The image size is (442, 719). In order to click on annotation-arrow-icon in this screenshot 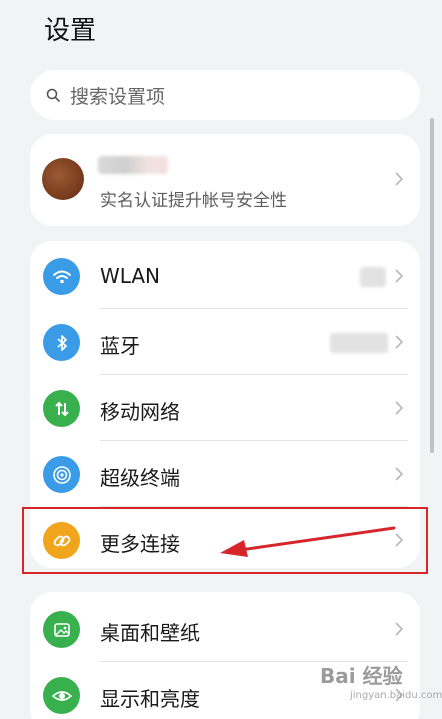, I will do `click(308, 541)`.